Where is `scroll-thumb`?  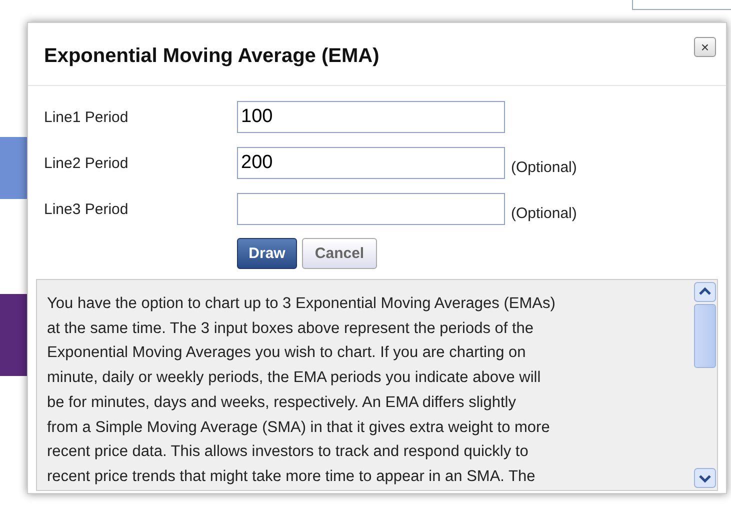
scroll-thumb is located at coordinates (705, 336).